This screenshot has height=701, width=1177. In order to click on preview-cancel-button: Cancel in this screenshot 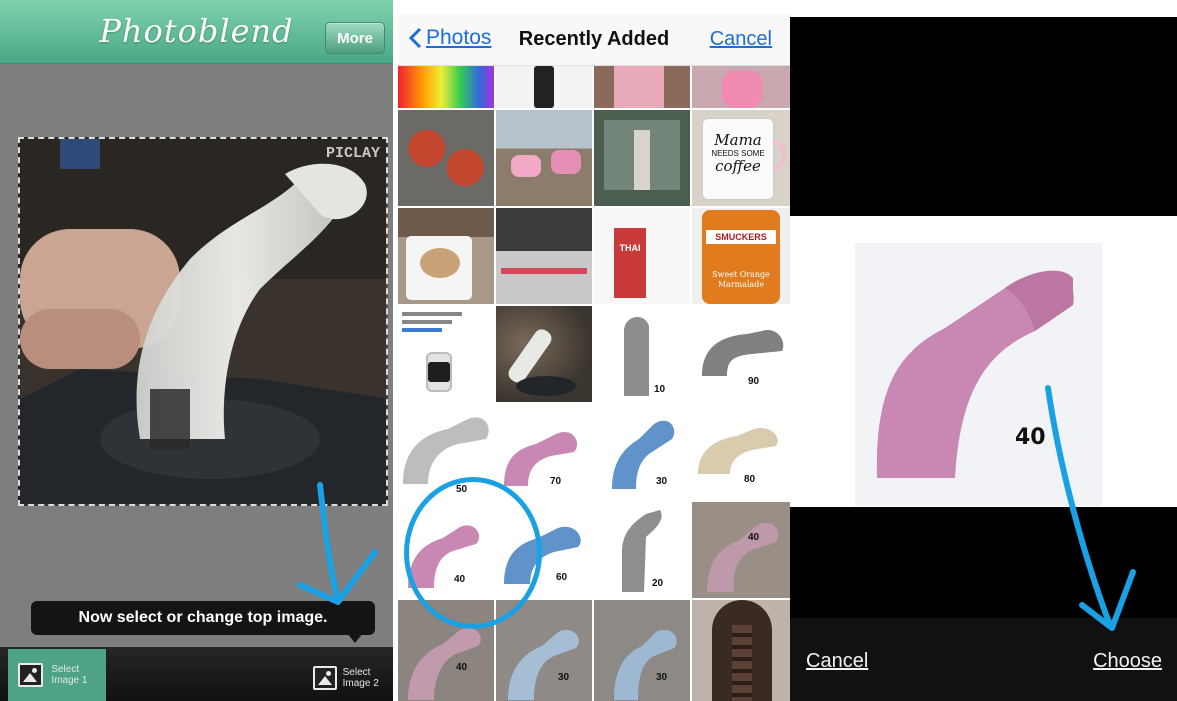, I will do `click(837, 661)`.